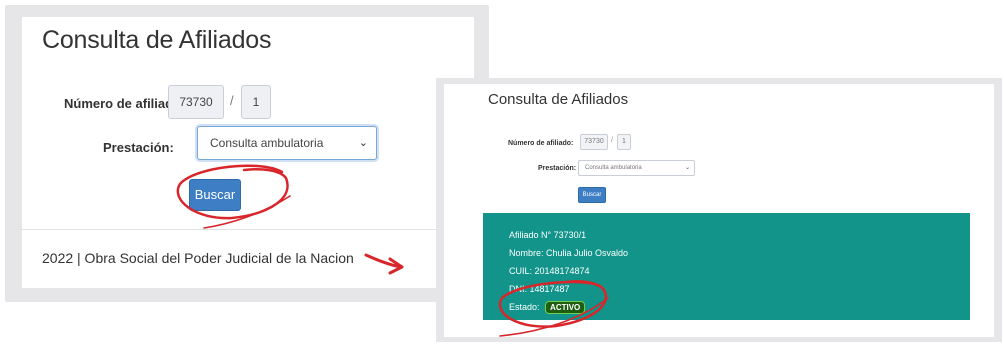  I want to click on service-select: Consulta ambulatoria ⌄, so click(287, 143).